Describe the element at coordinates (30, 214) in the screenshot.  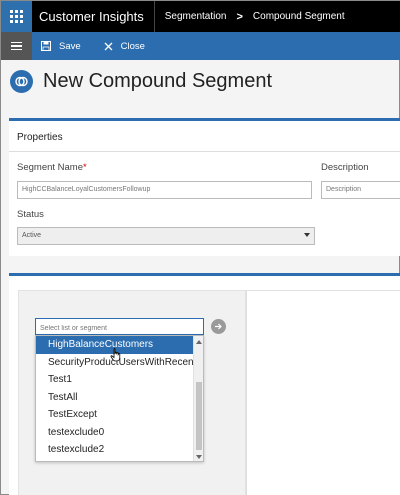
I see `status-label: Status` at that location.